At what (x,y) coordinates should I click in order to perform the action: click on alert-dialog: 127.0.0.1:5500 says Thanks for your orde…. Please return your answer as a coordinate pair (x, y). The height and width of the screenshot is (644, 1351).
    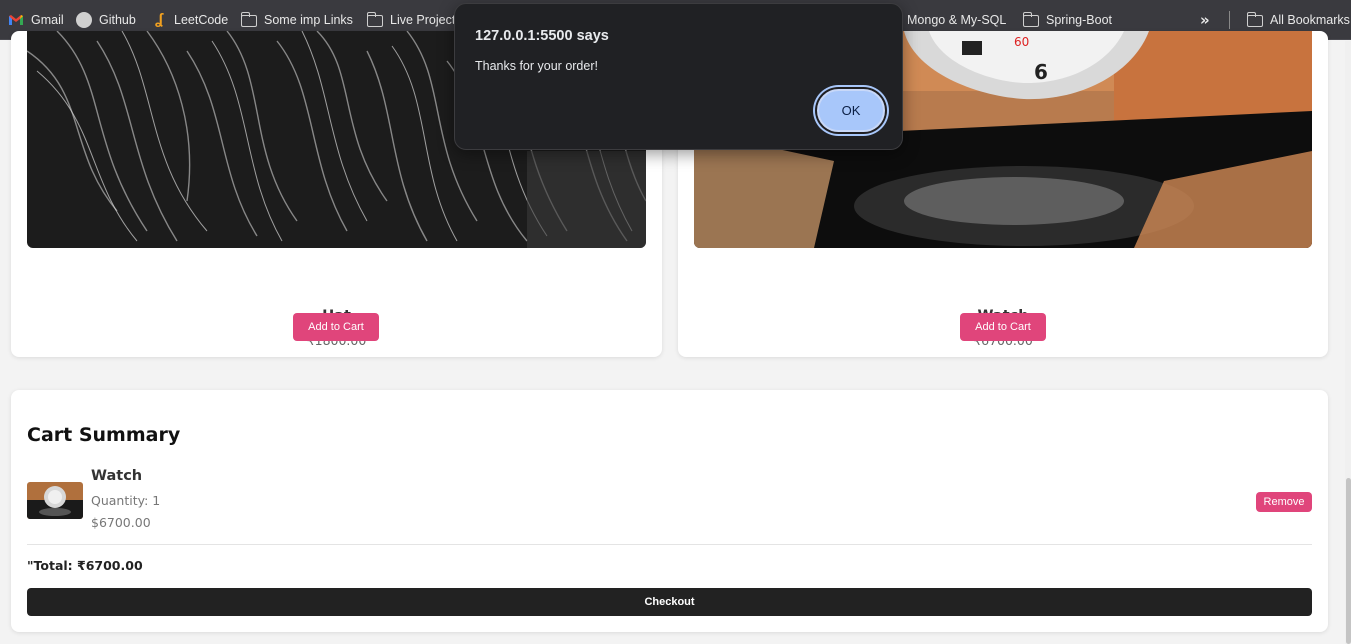
    Looking at the image, I should click on (678, 76).